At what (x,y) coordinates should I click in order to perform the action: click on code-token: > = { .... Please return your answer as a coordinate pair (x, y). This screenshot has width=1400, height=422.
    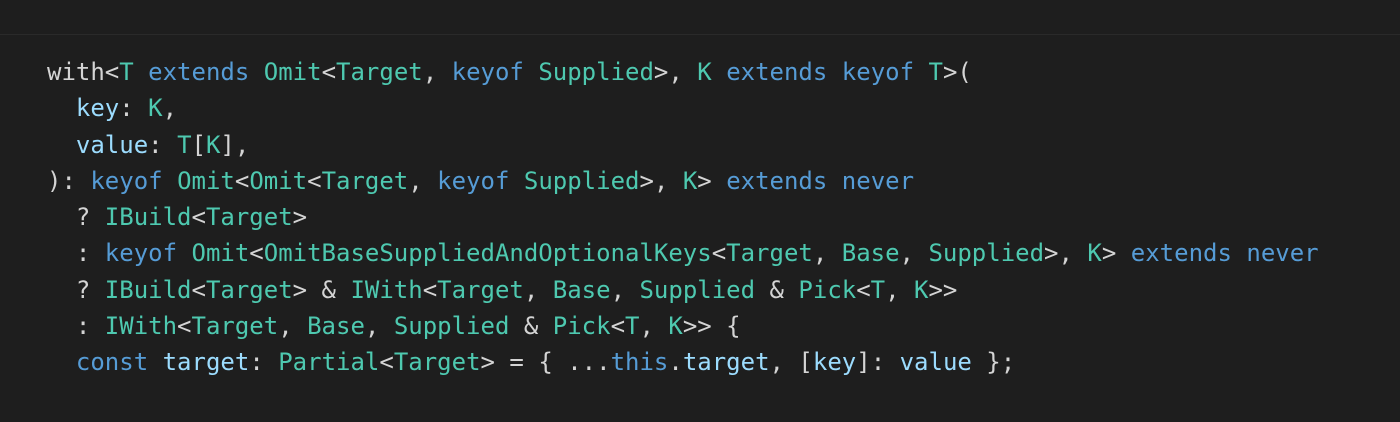
    Looking at the image, I should click on (545, 362).